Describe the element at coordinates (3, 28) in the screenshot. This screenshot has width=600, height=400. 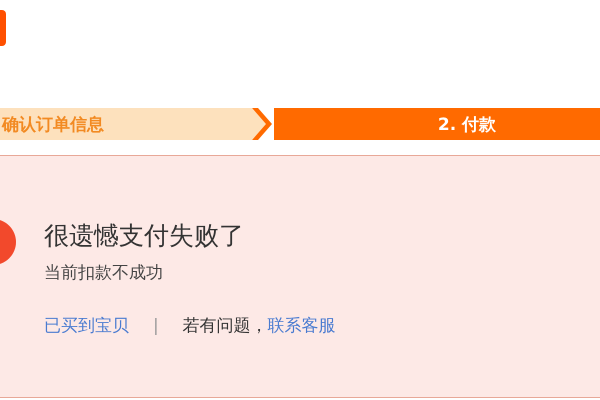
I see `logo-icon` at that location.